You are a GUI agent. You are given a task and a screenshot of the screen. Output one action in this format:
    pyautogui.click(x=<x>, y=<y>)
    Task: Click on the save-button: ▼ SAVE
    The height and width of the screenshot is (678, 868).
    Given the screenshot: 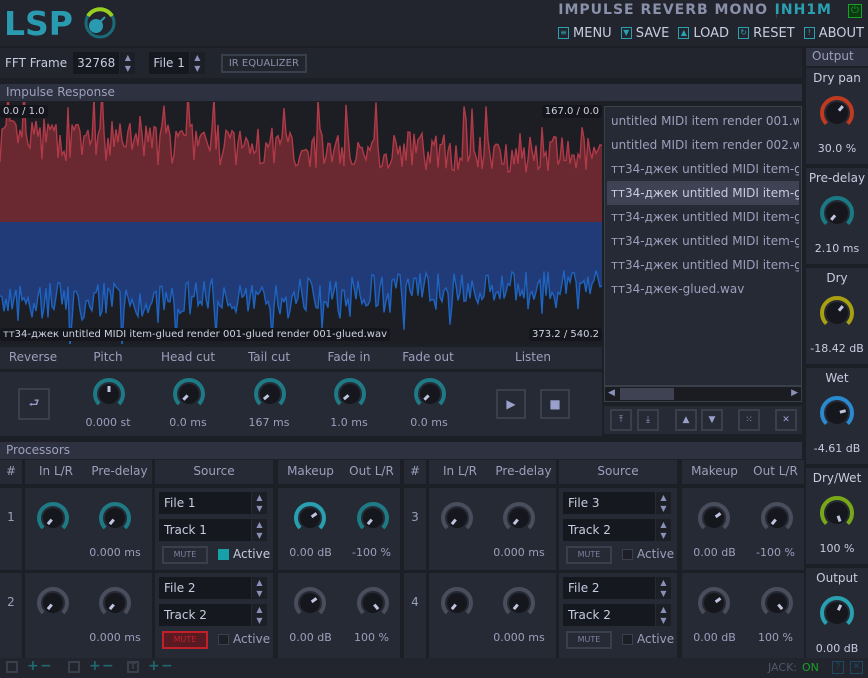 What is the action you would take?
    pyautogui.click(x=644, y=33)
    